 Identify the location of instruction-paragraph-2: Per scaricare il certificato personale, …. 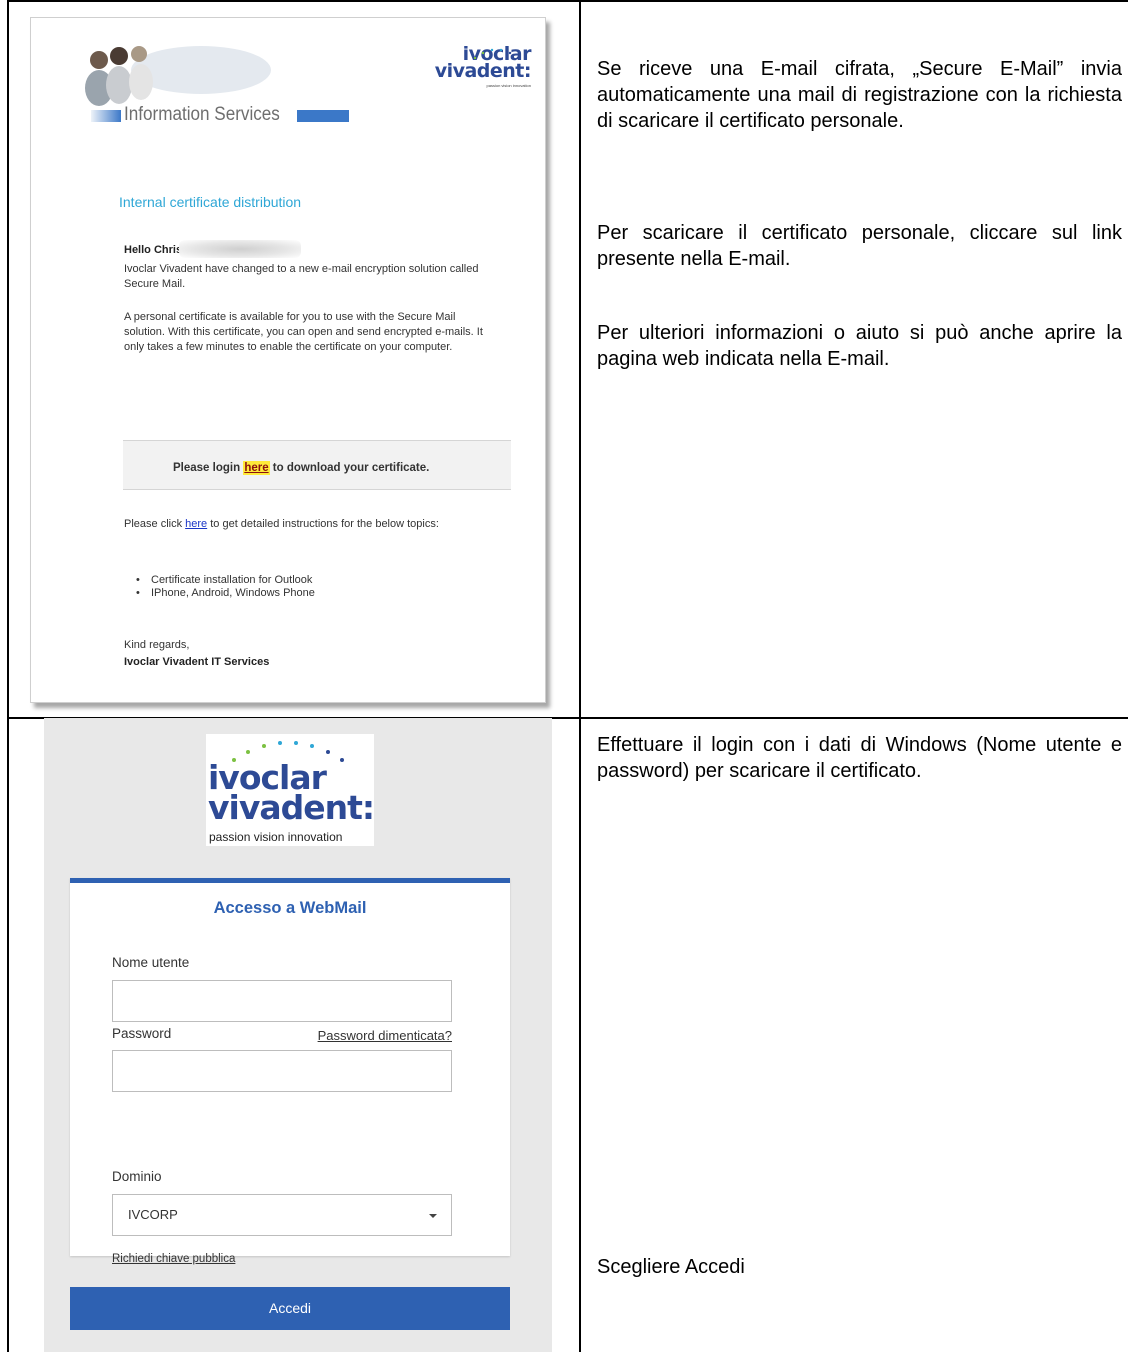
(859, 246).